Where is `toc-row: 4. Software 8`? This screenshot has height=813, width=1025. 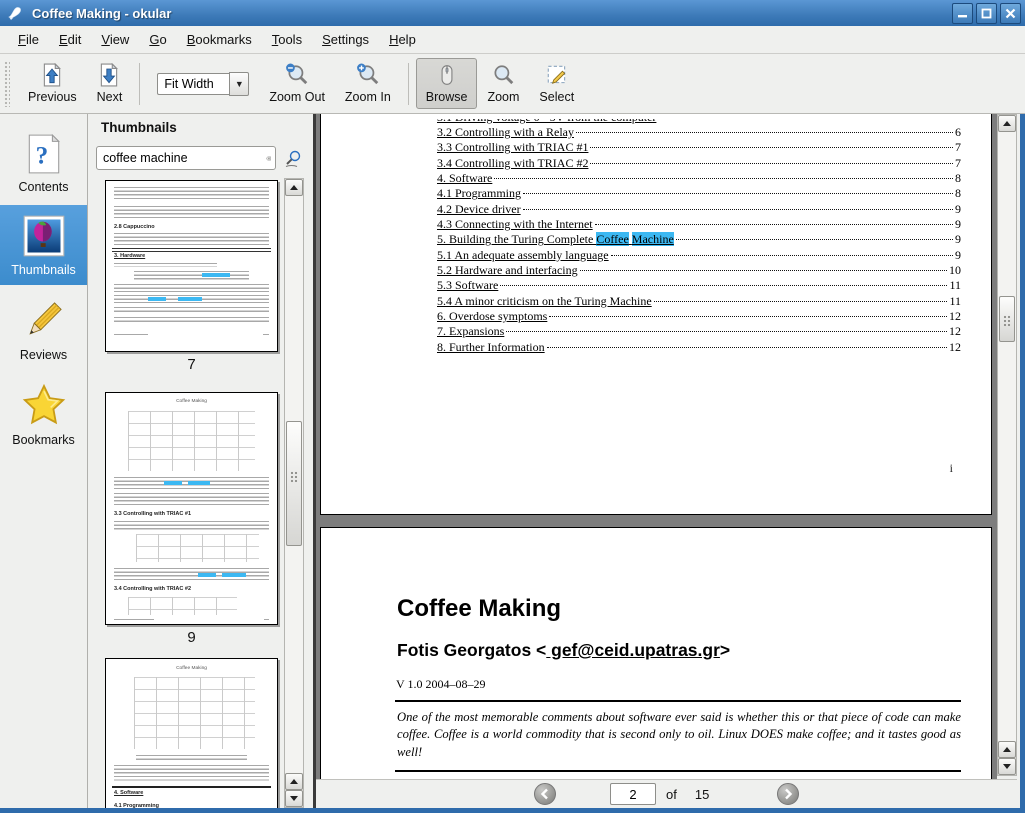 toc-row: 4. Software 8 is located at coordinates (699, 178).